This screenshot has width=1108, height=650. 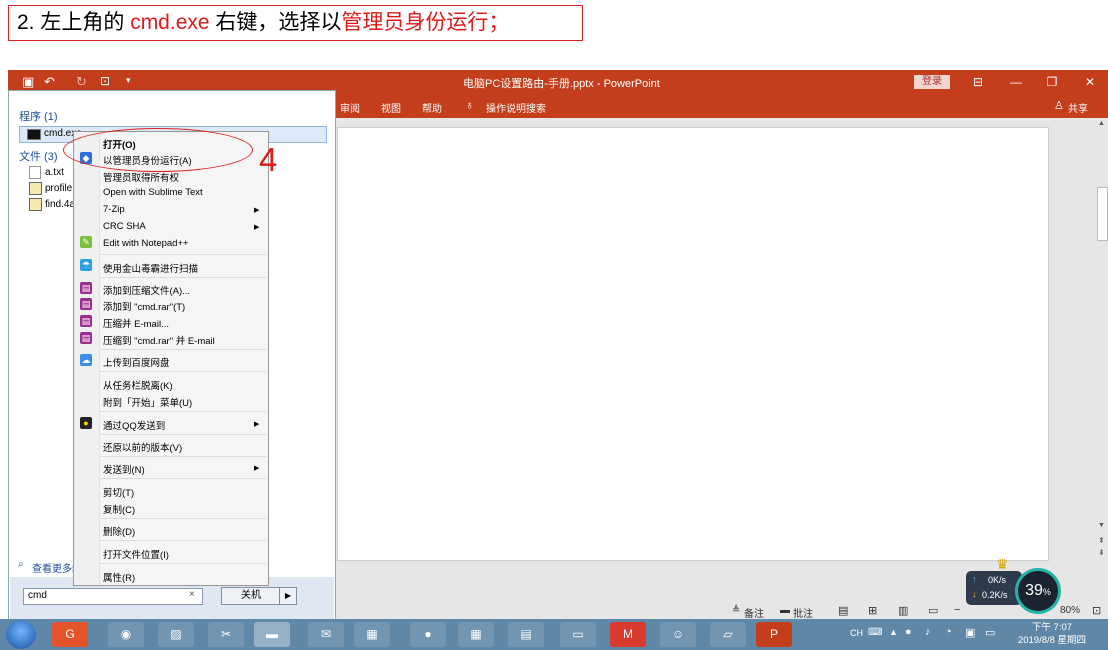 I want to click on menu-item-crc-sha: CRC SHA, so click(x=124, y=226).